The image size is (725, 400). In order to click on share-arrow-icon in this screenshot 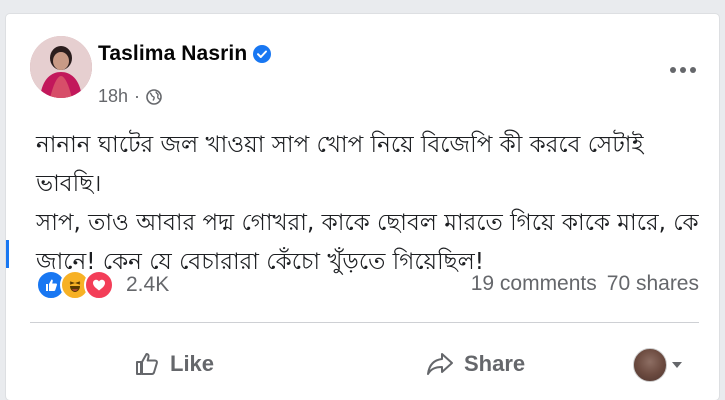, I will do `click(440, 364)`.